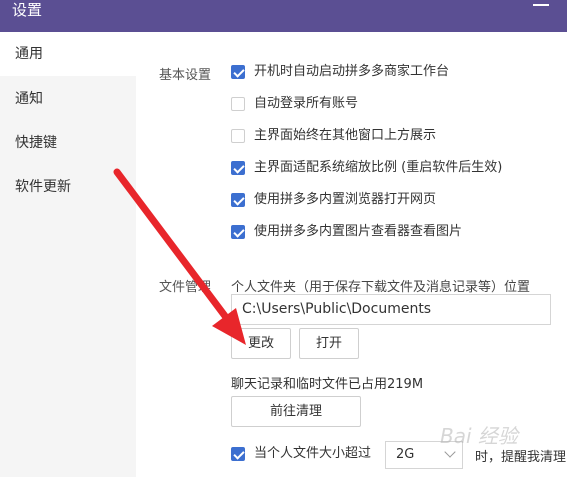 This screenshot has height=477, width=567. I want to click on file-management-label: 文件管理, so click(185, 287).